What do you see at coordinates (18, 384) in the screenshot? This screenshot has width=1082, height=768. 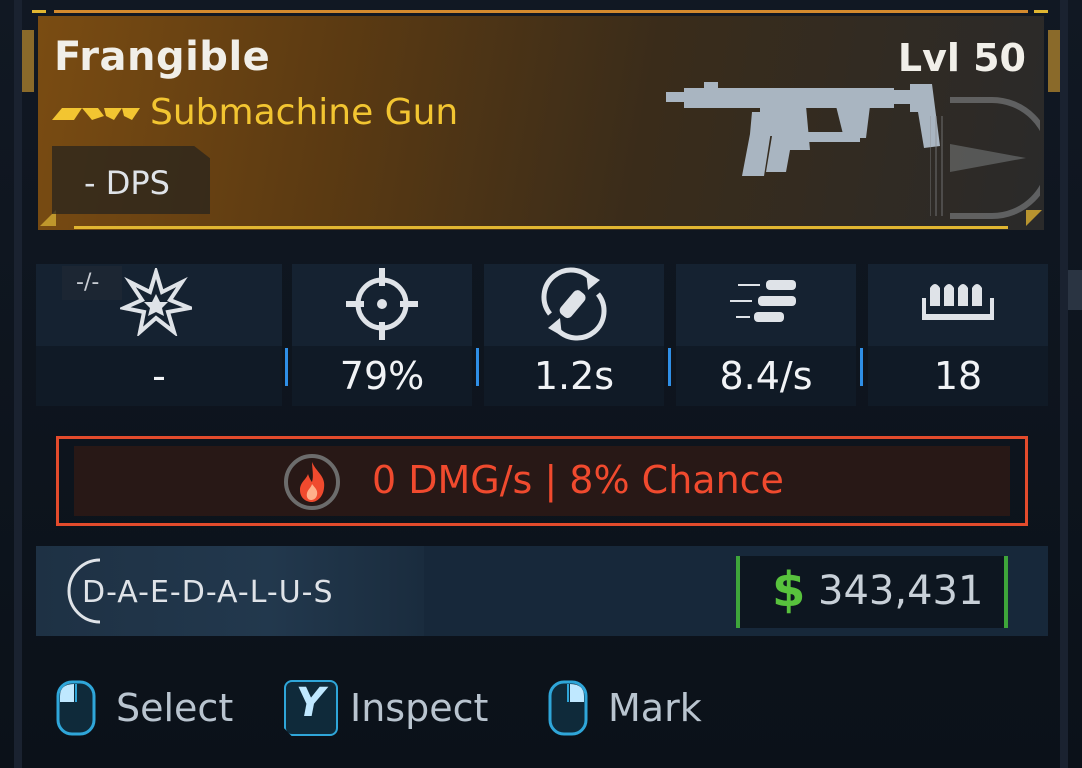 I see `frame-edge-left` at bounding box center [18, 384].